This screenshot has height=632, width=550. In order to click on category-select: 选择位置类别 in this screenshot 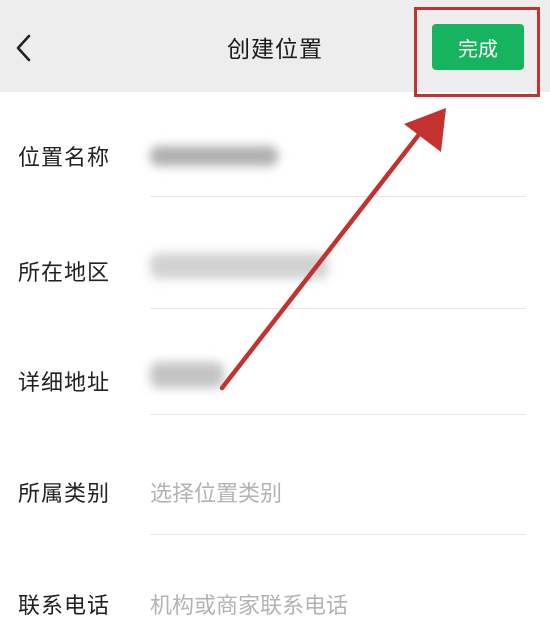, I will do `click(216, 492)`.